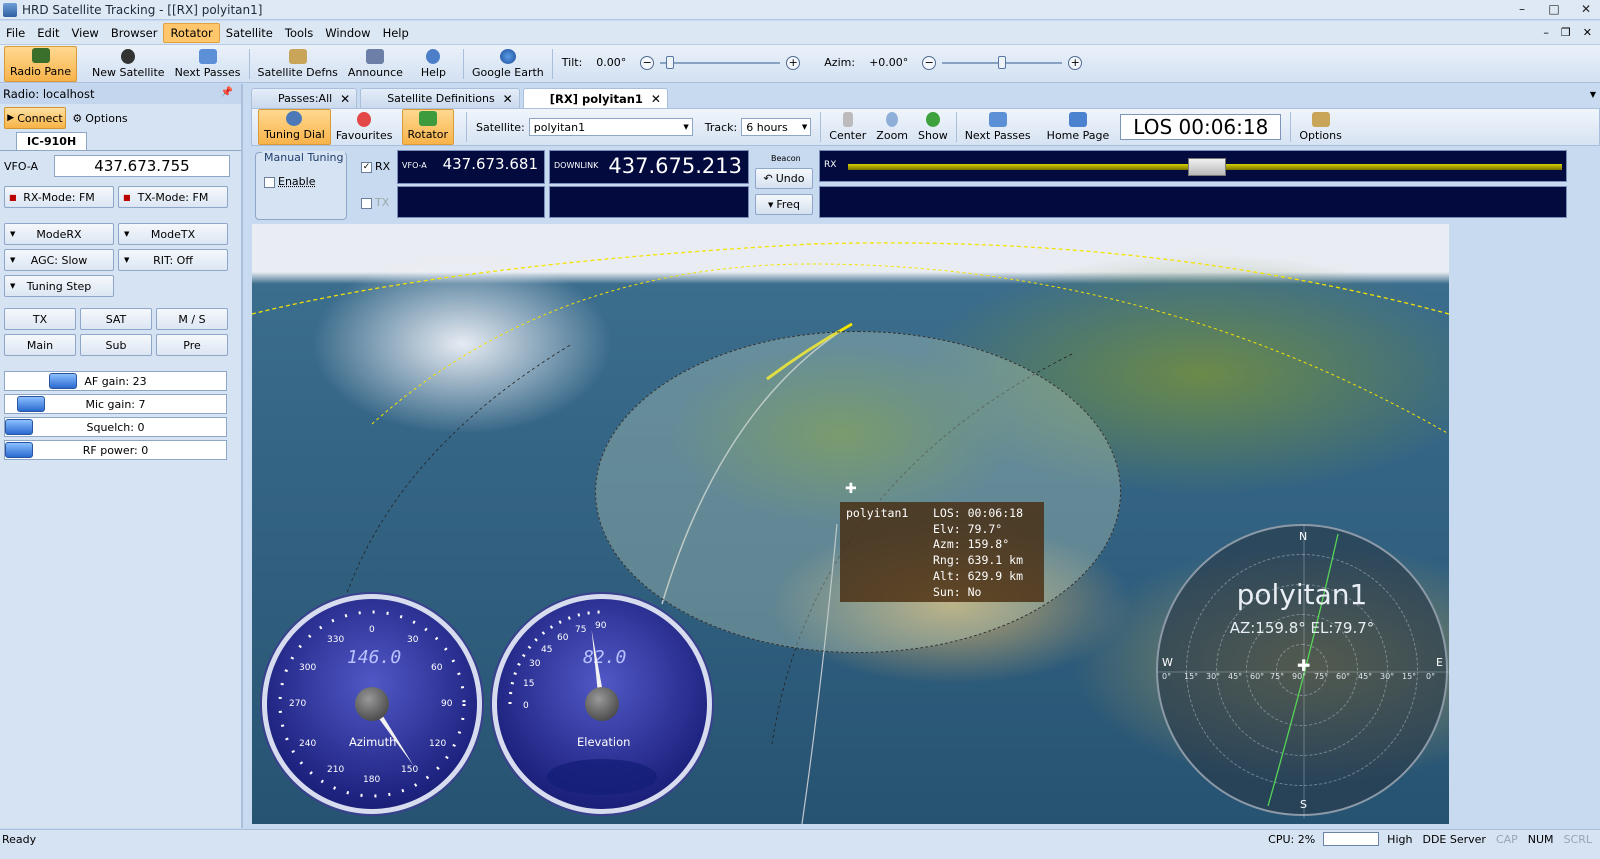 This screenshot has width=1600, height=859. What do you see at coordinates (1431, 676) in the screenshot?
I see `radar-deg: 0°` at bounding box center [1431, 676].